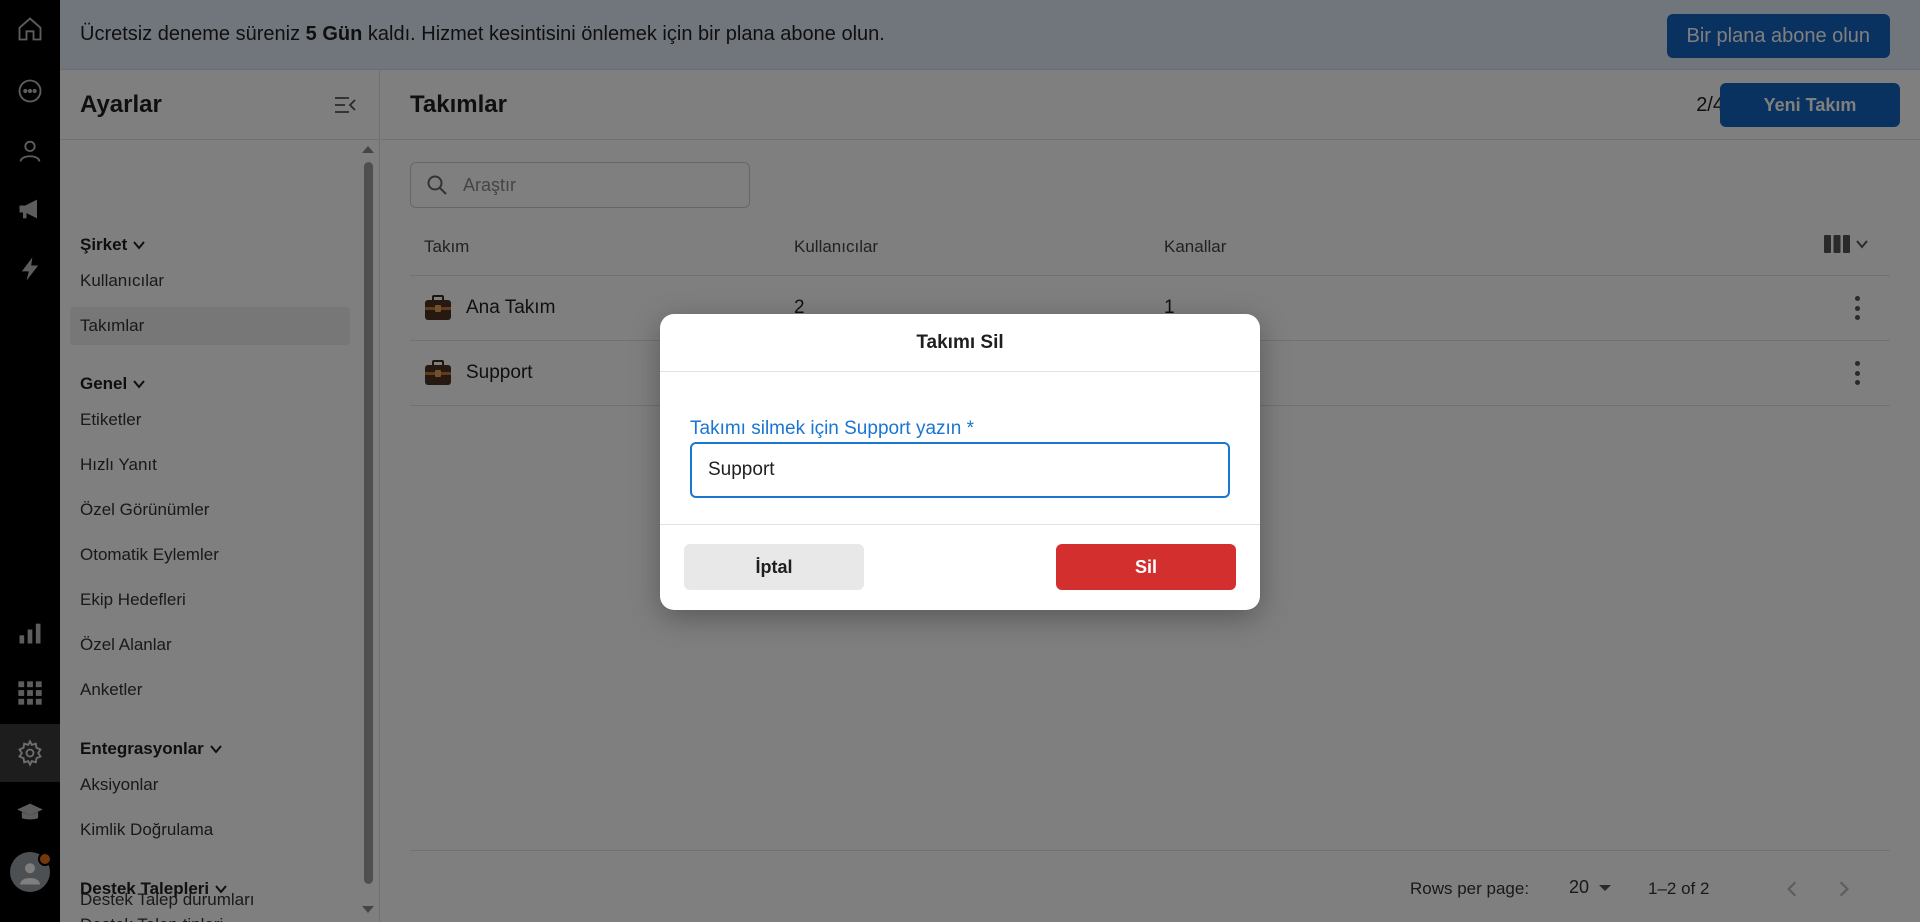 This screenshot has width=1920, height=922. I want to click on confirm-label: Takımı silmek için Support yazın *, so click(832, 428).